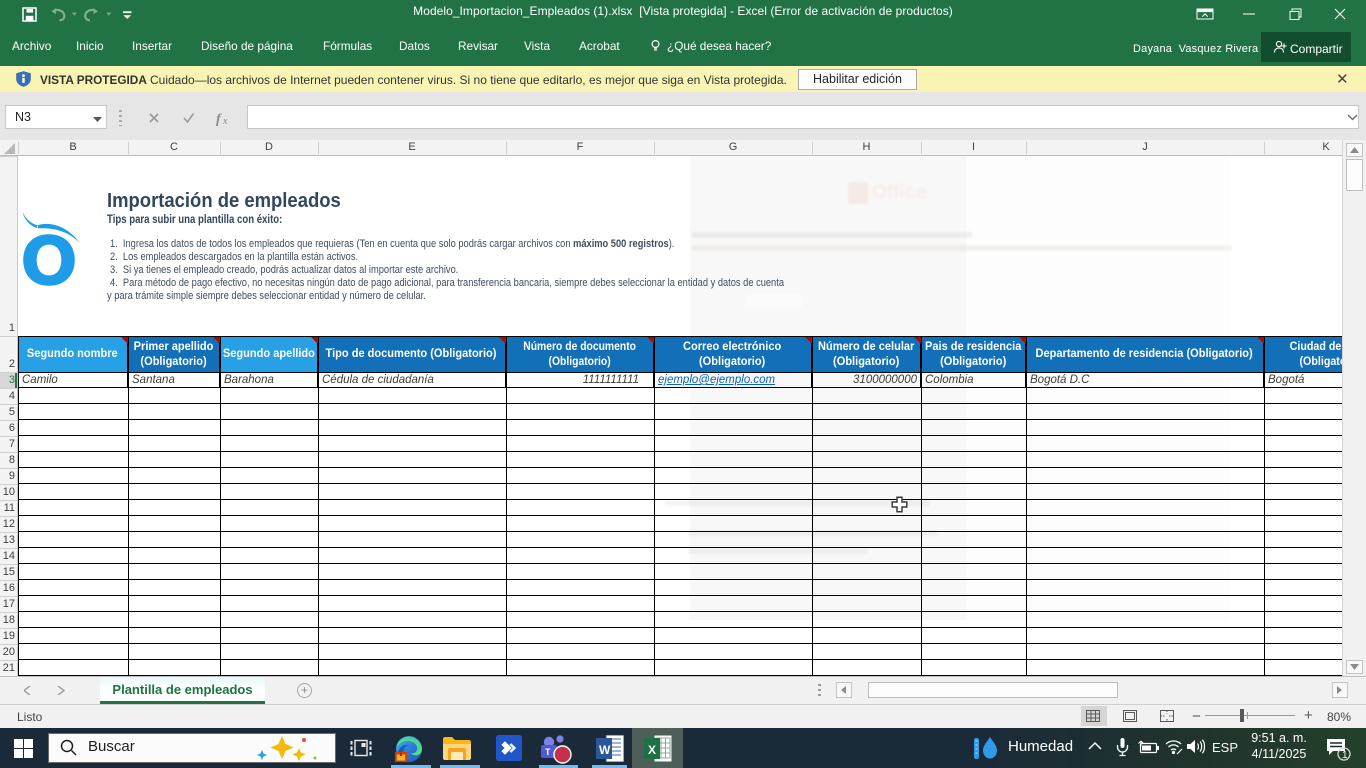 This screenshot has height=768, width=1366. I want to click on svg-text: W, so click(605, 750).